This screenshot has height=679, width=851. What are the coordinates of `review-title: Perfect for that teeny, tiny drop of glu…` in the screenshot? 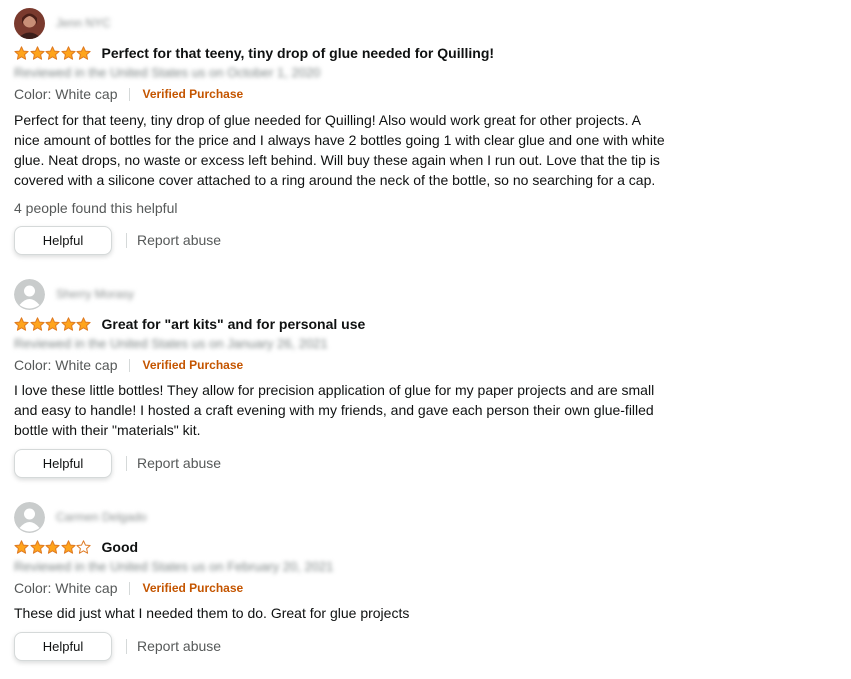 It's located at (298, 53).